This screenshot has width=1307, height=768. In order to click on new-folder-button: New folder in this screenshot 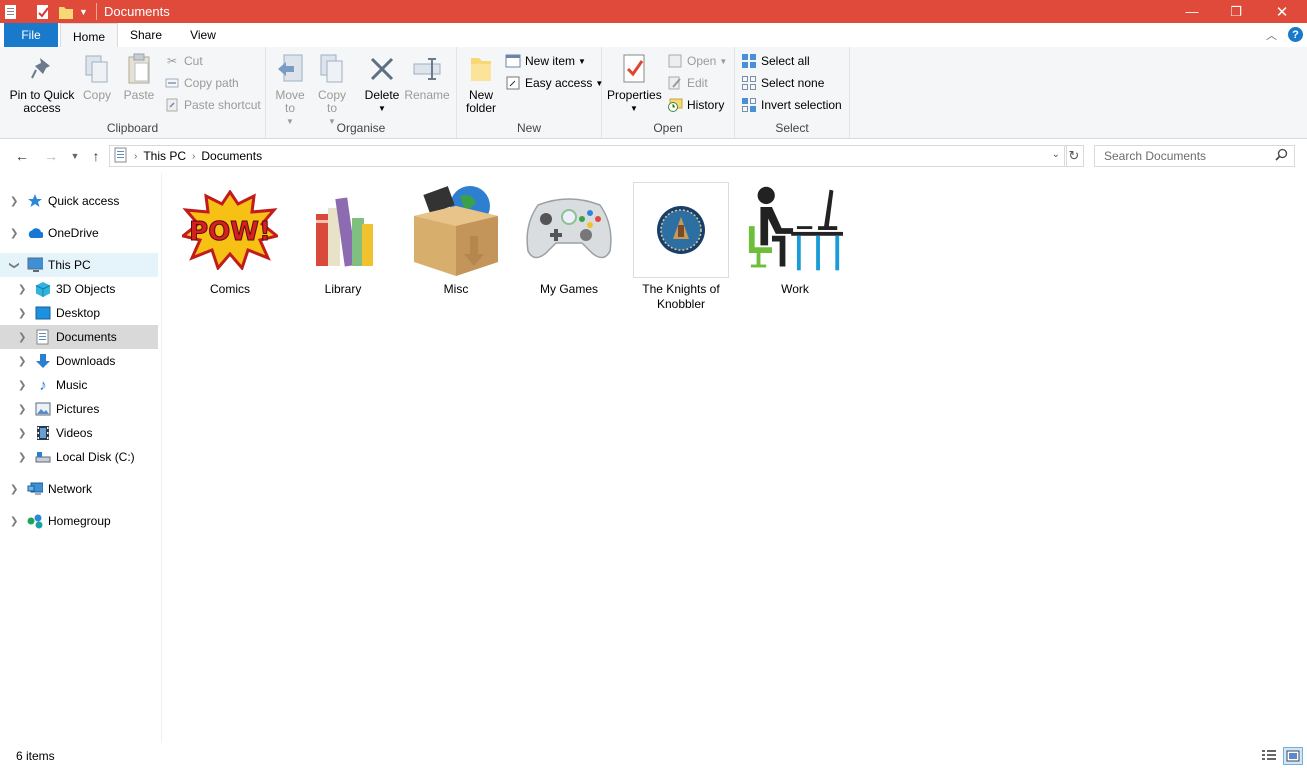, I will do `click(481, 84)`.